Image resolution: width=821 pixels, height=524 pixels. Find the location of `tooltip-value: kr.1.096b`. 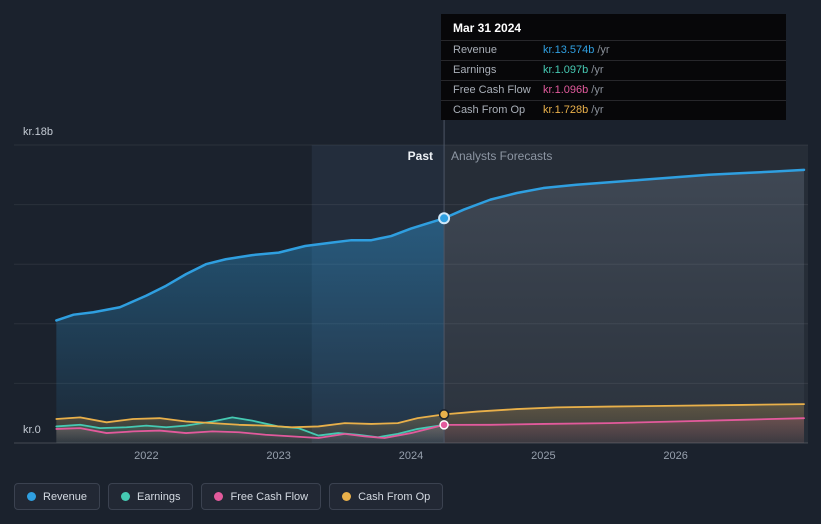

tooltip-value: kr.1.096b is located at coordinates (566, 90).